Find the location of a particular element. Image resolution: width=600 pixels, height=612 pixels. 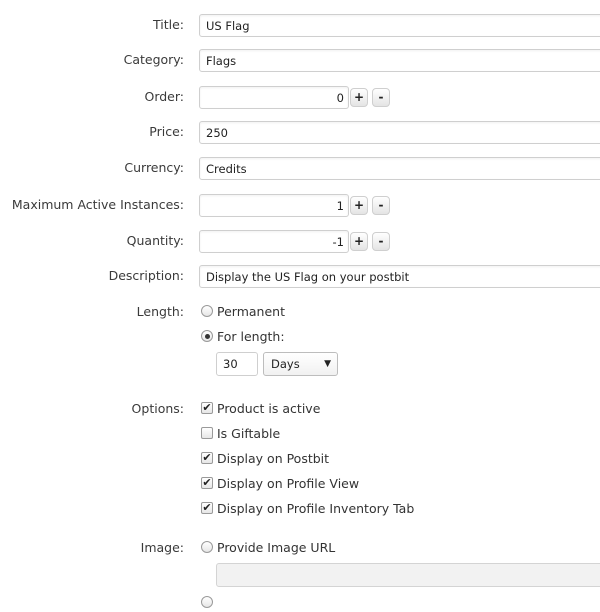

length-amount-input: 30 is located at coordinates (237, 364).